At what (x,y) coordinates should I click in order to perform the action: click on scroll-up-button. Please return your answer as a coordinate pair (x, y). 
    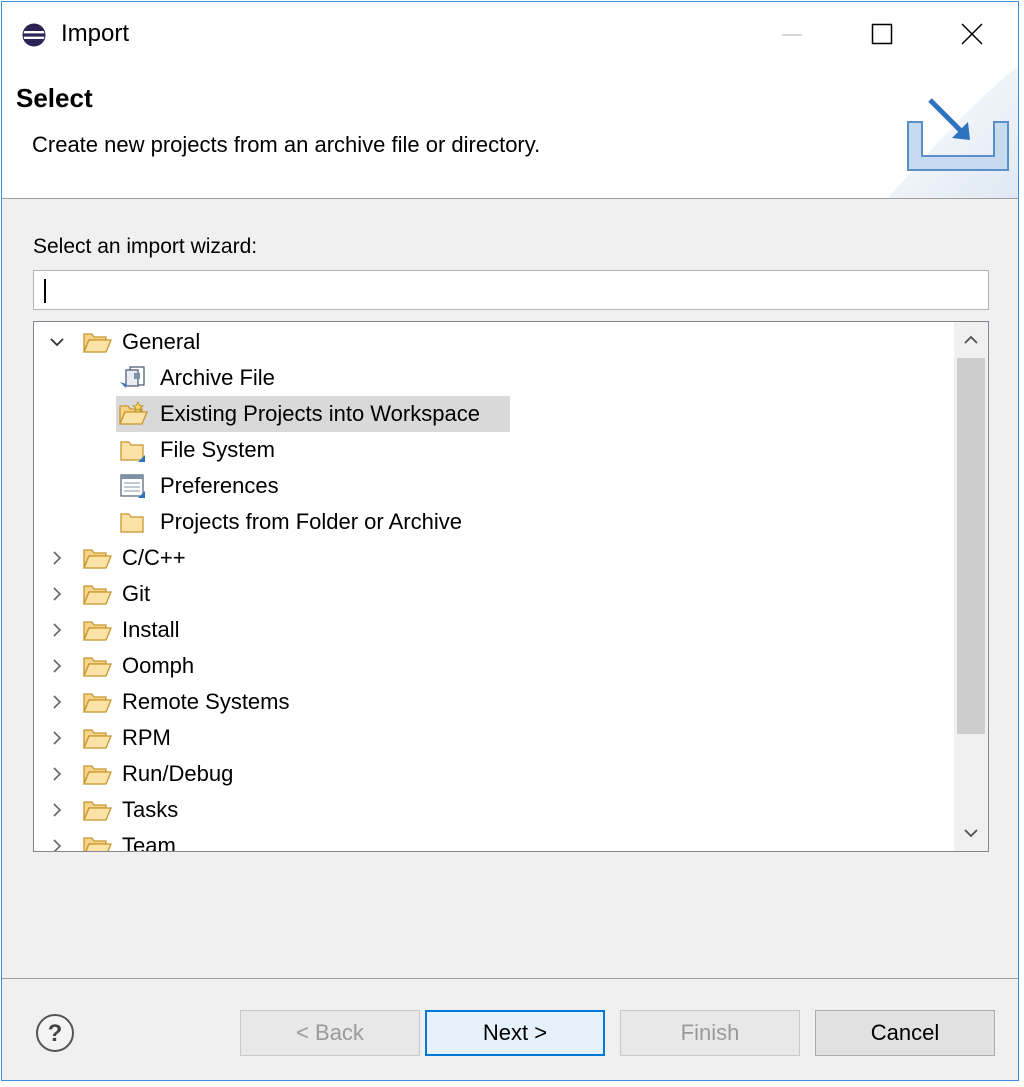
    Looking at the image, I should click on (971, 340).